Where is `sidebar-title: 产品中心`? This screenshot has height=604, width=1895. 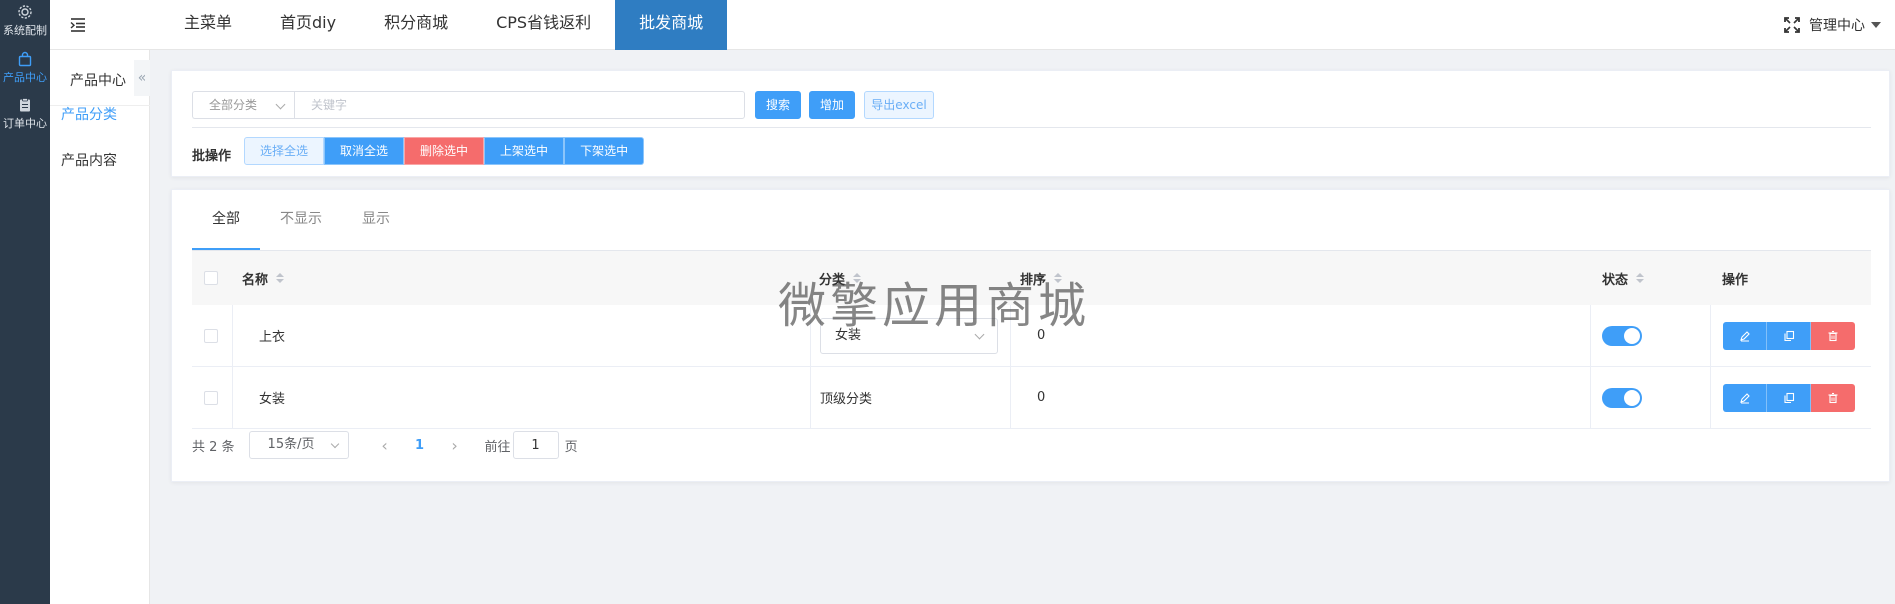 sidebar-title: 产品中心 is located at coordinates (98, 81).